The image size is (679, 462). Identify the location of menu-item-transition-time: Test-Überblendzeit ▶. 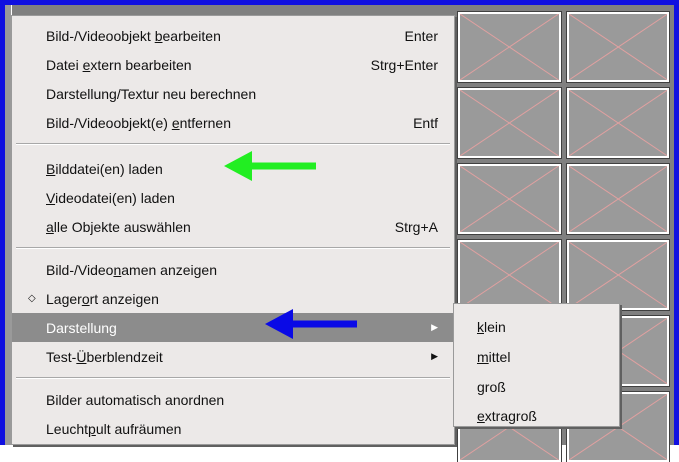
(233, 356).